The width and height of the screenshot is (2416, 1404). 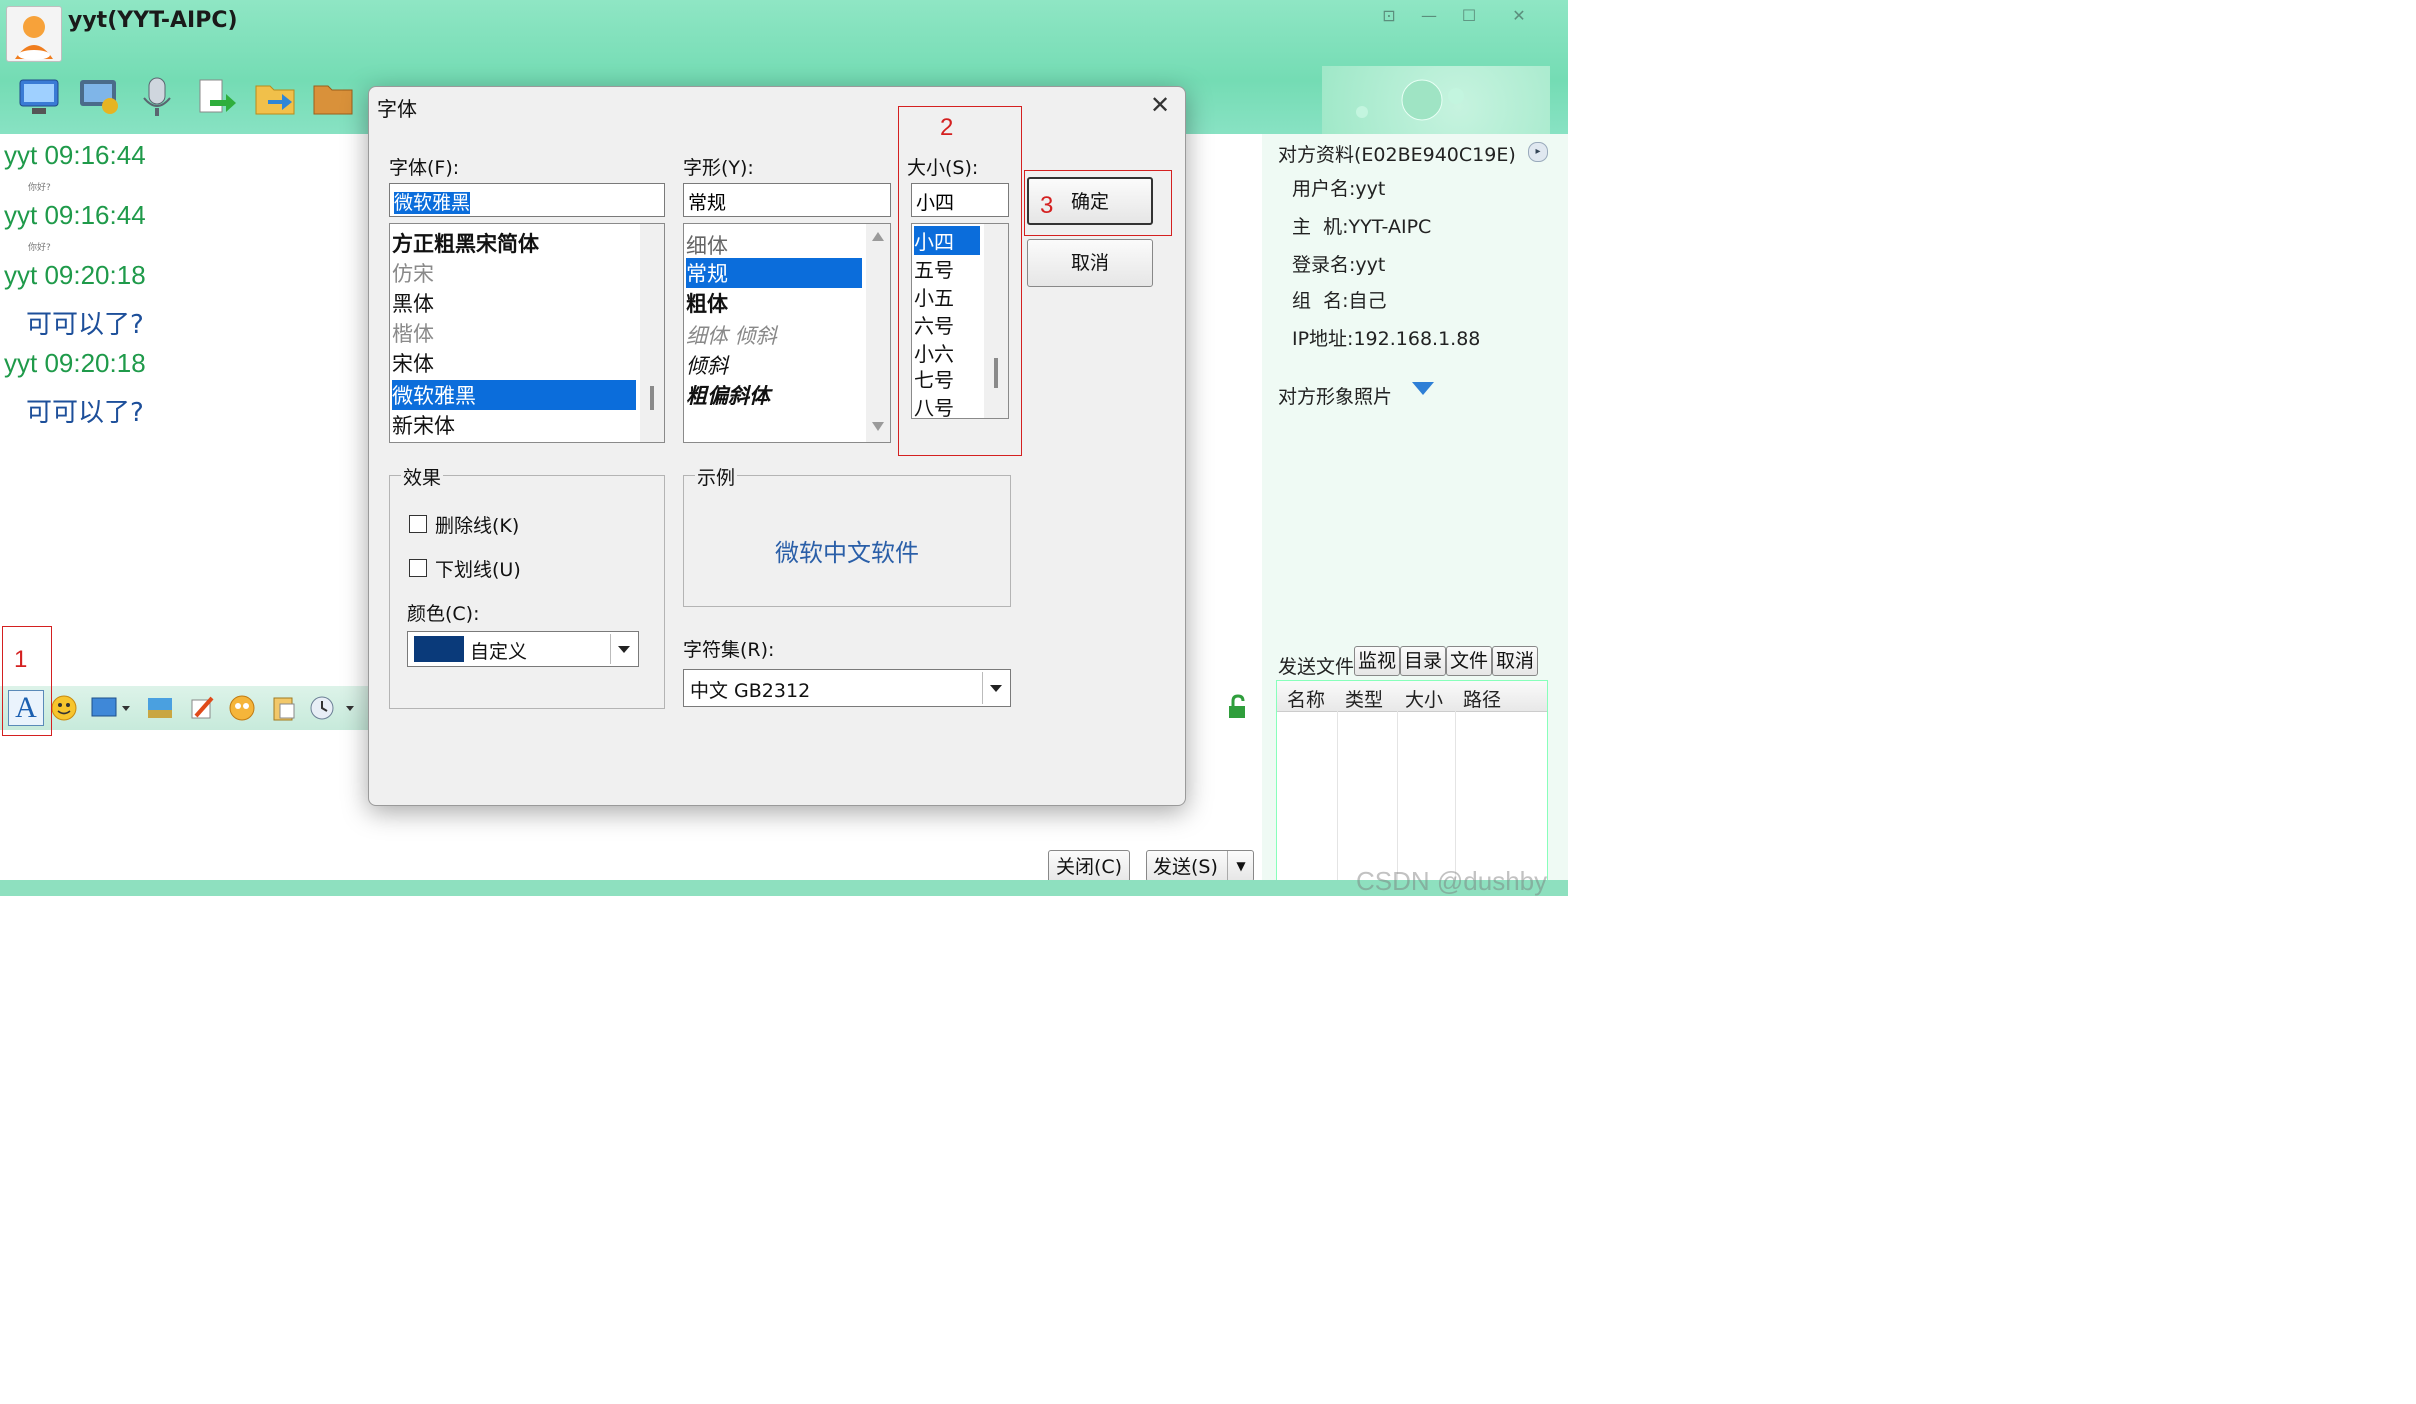 I want to click on file-list: 名称 类型 大小 路径, so click(x=1412, y=785).